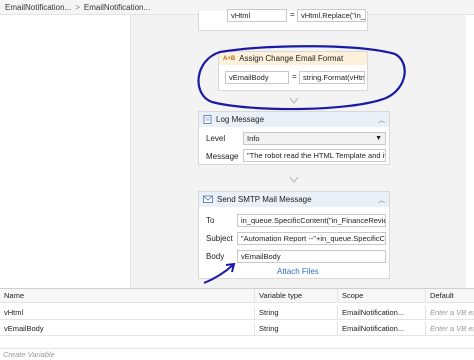 The image size is (474, 360). I want to click on body-field: vEmailBody, so click(311, 256).